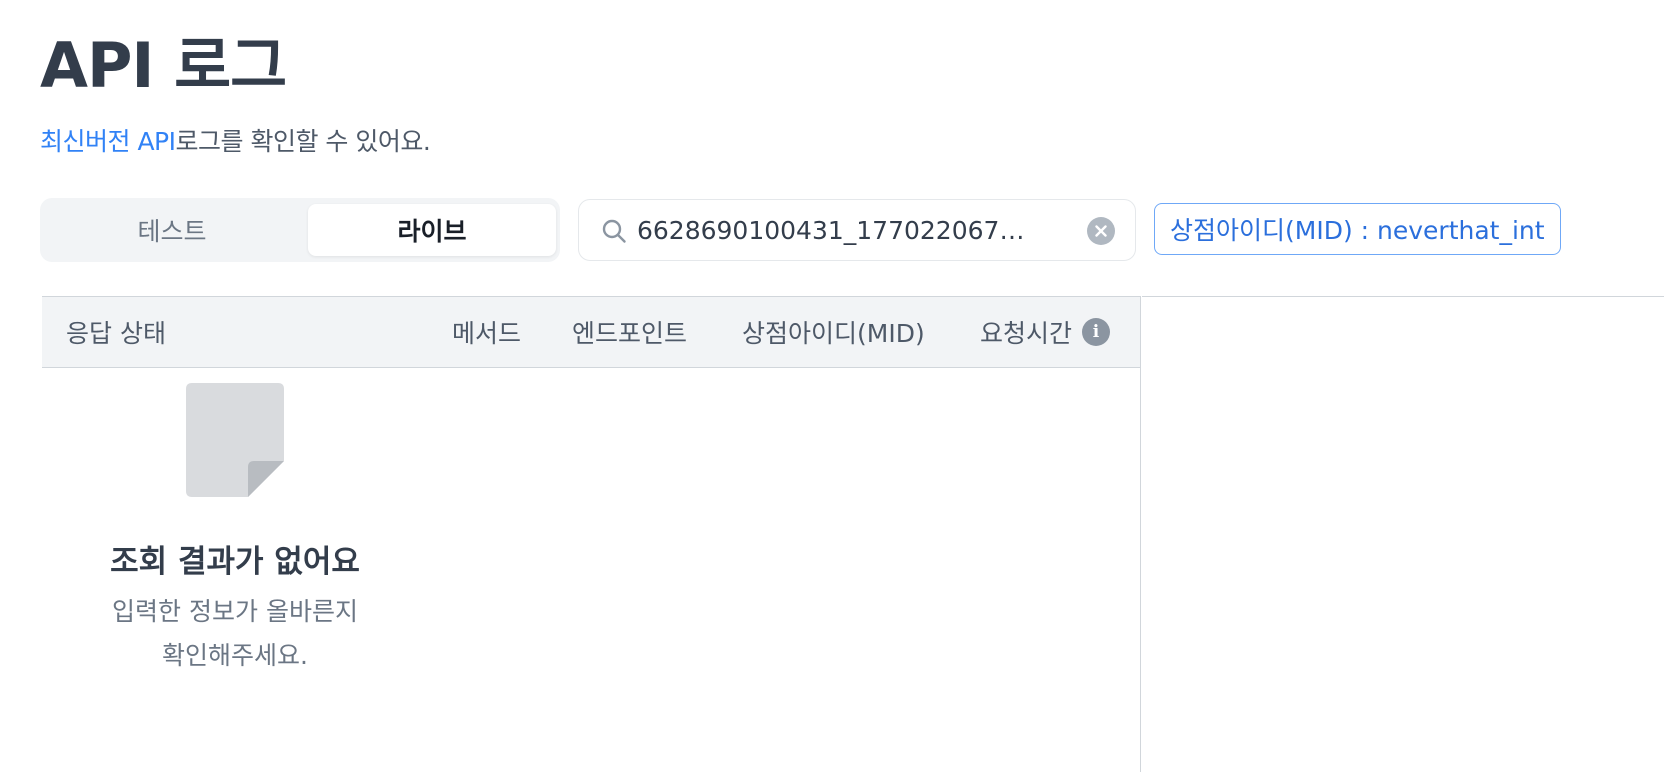 The height and width of the screenshot is (772, 1664). I want to click on column-header-time: 요청시간 i, so click(1045, 332).